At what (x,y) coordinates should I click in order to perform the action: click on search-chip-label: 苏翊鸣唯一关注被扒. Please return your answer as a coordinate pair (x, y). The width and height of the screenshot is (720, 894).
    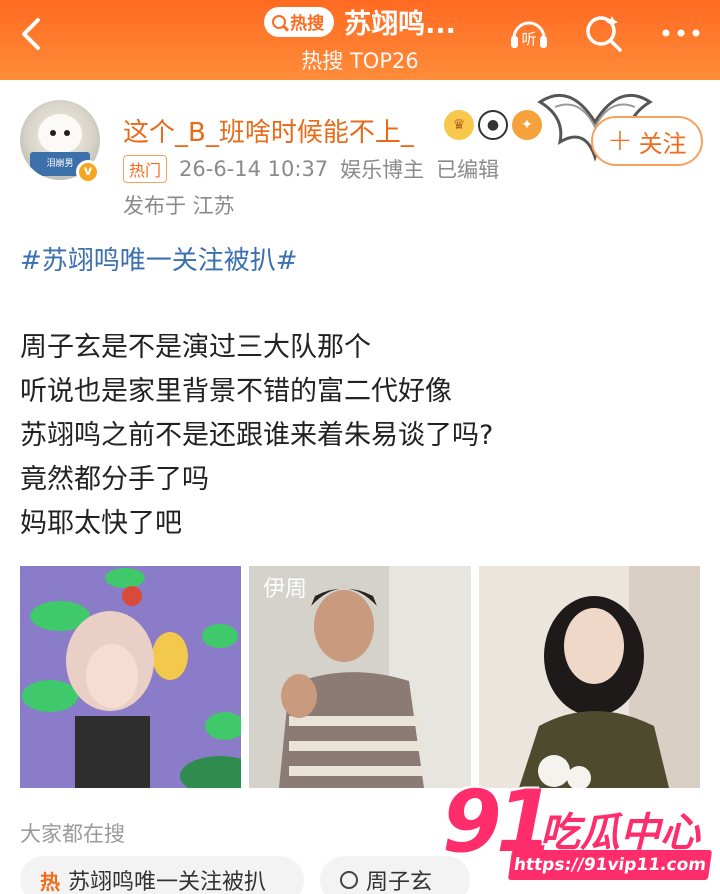
    Looking at the image, I should click on (167, 882).